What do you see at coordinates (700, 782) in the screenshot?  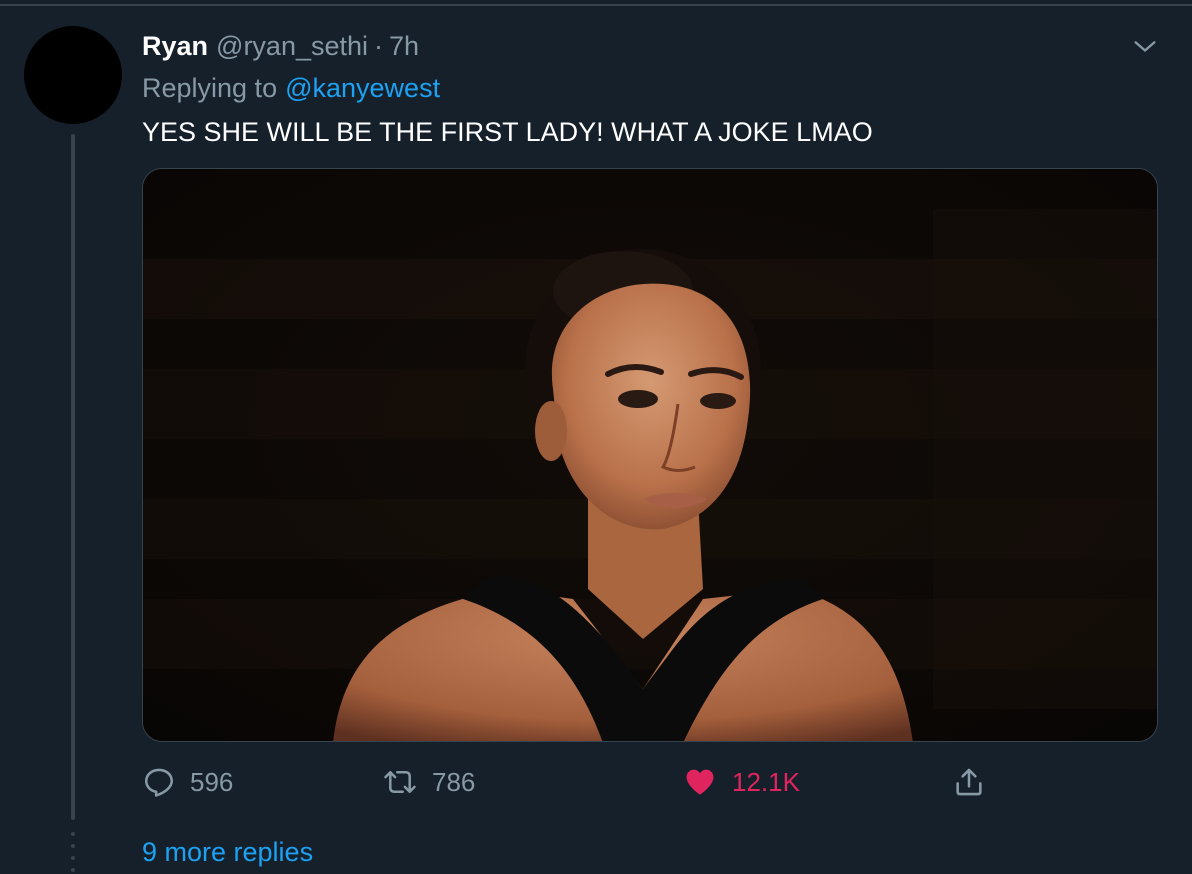 I see `heart-icon` at bounding box center [700, 782].